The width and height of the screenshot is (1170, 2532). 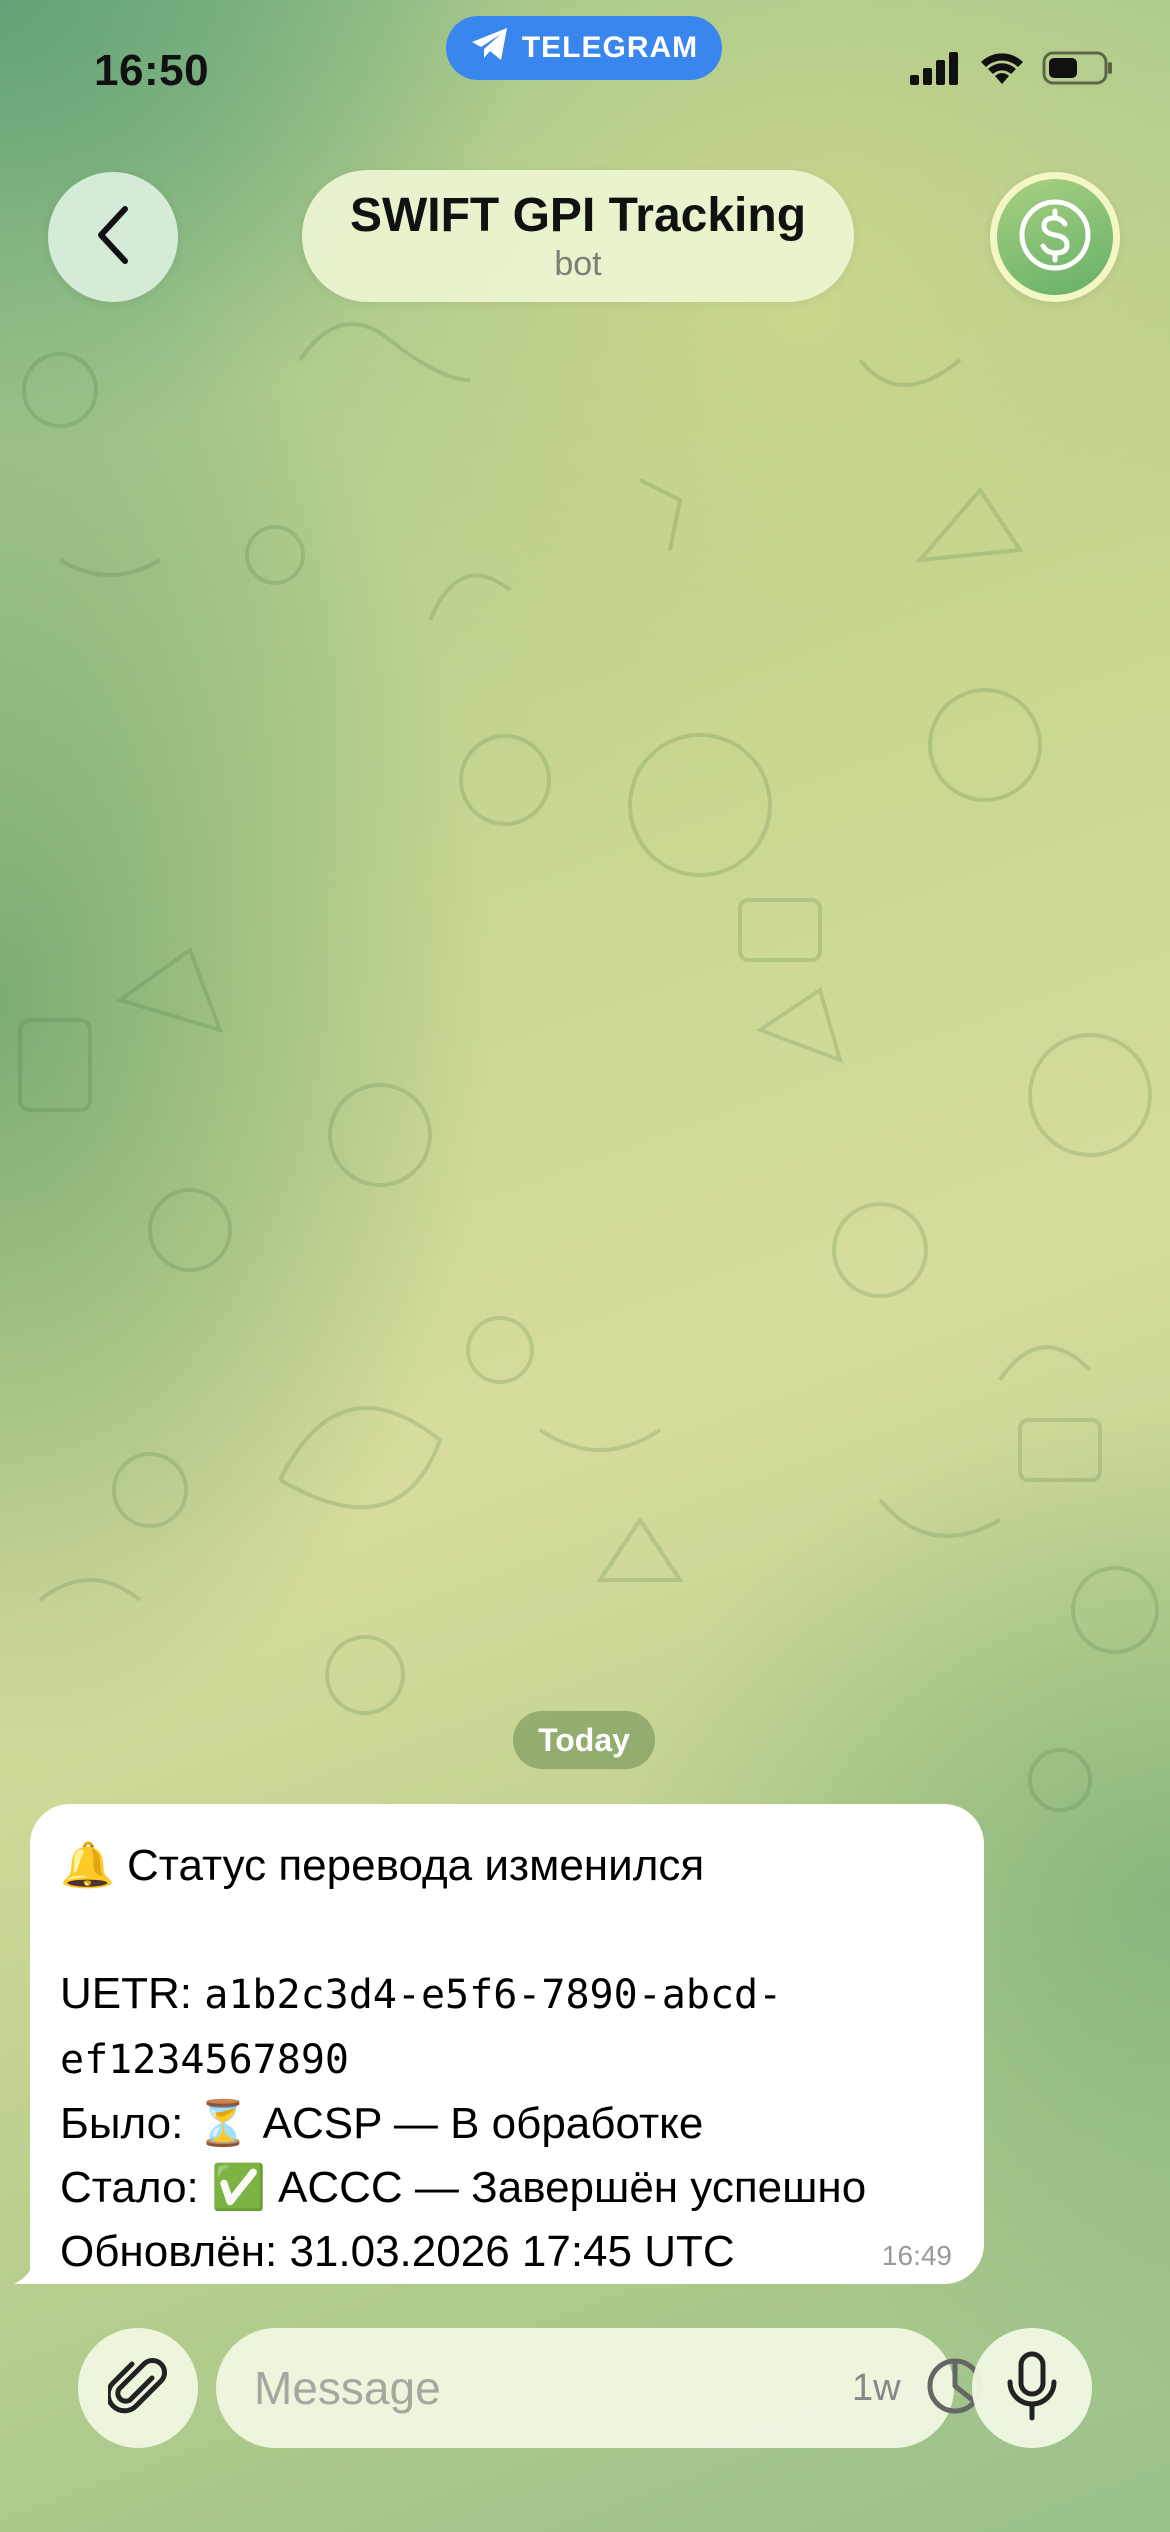 I want to click on chat-title: SWIFT GPI Tracking, so click(x=578, y=215).